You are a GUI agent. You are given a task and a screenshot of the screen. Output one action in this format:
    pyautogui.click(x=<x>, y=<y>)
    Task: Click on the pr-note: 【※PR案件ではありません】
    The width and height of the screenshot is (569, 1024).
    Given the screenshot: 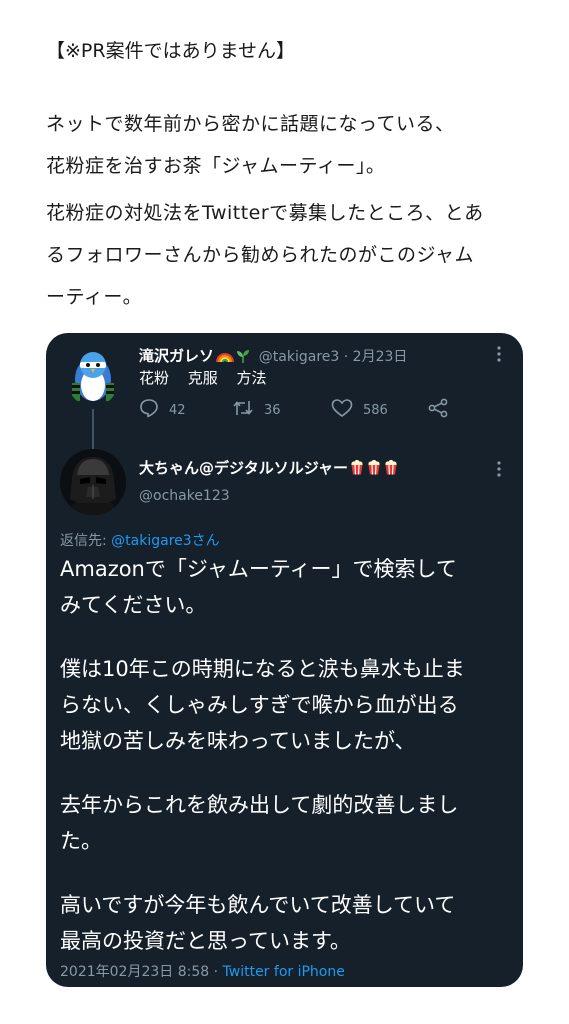 What is the action you would take?
    pyautogui.click(x=171, y=51)
    